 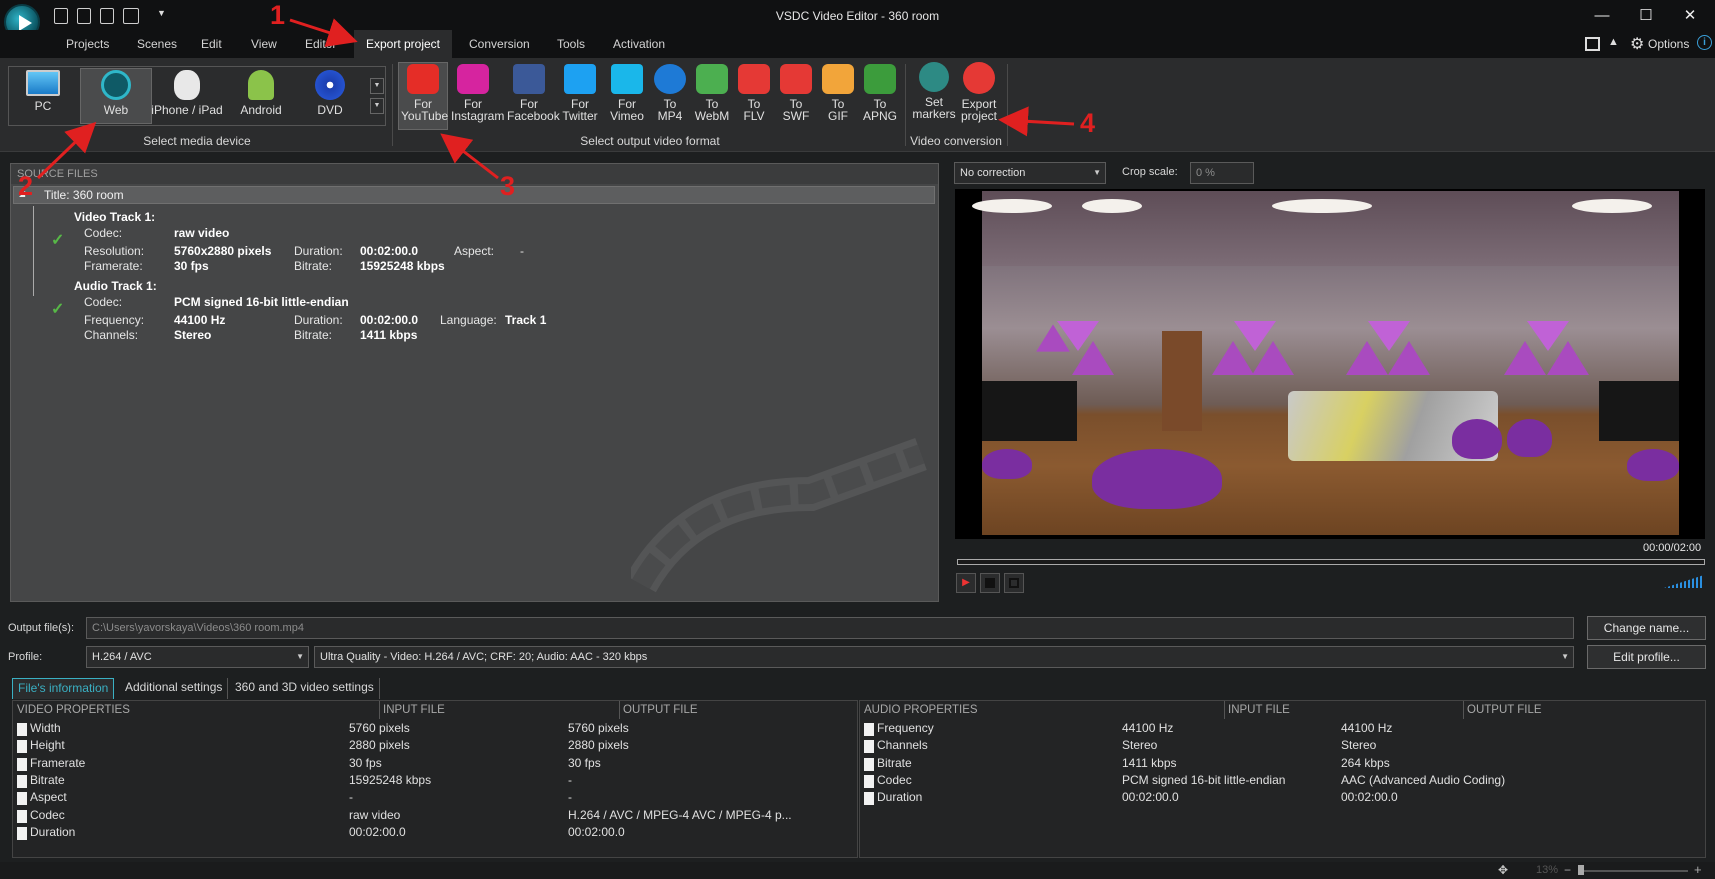 What do you see at coordinates (278, 15) in the screenshot?
I see `annotation-1: 1` at bounding box center [278, 15].